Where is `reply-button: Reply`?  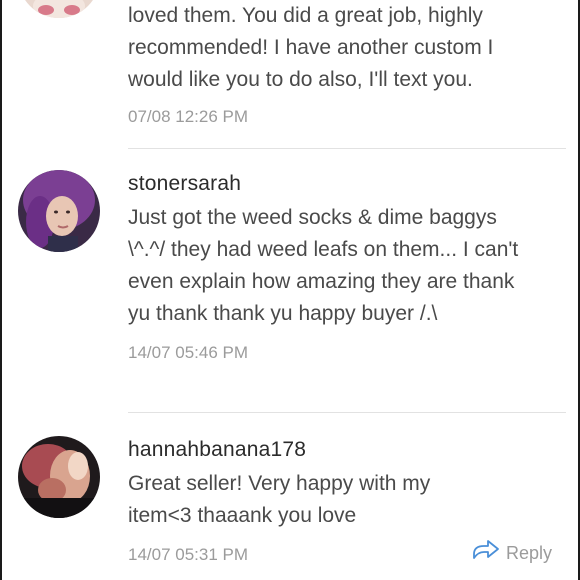
reply-button: Reply is located at coordinates (512, 553).